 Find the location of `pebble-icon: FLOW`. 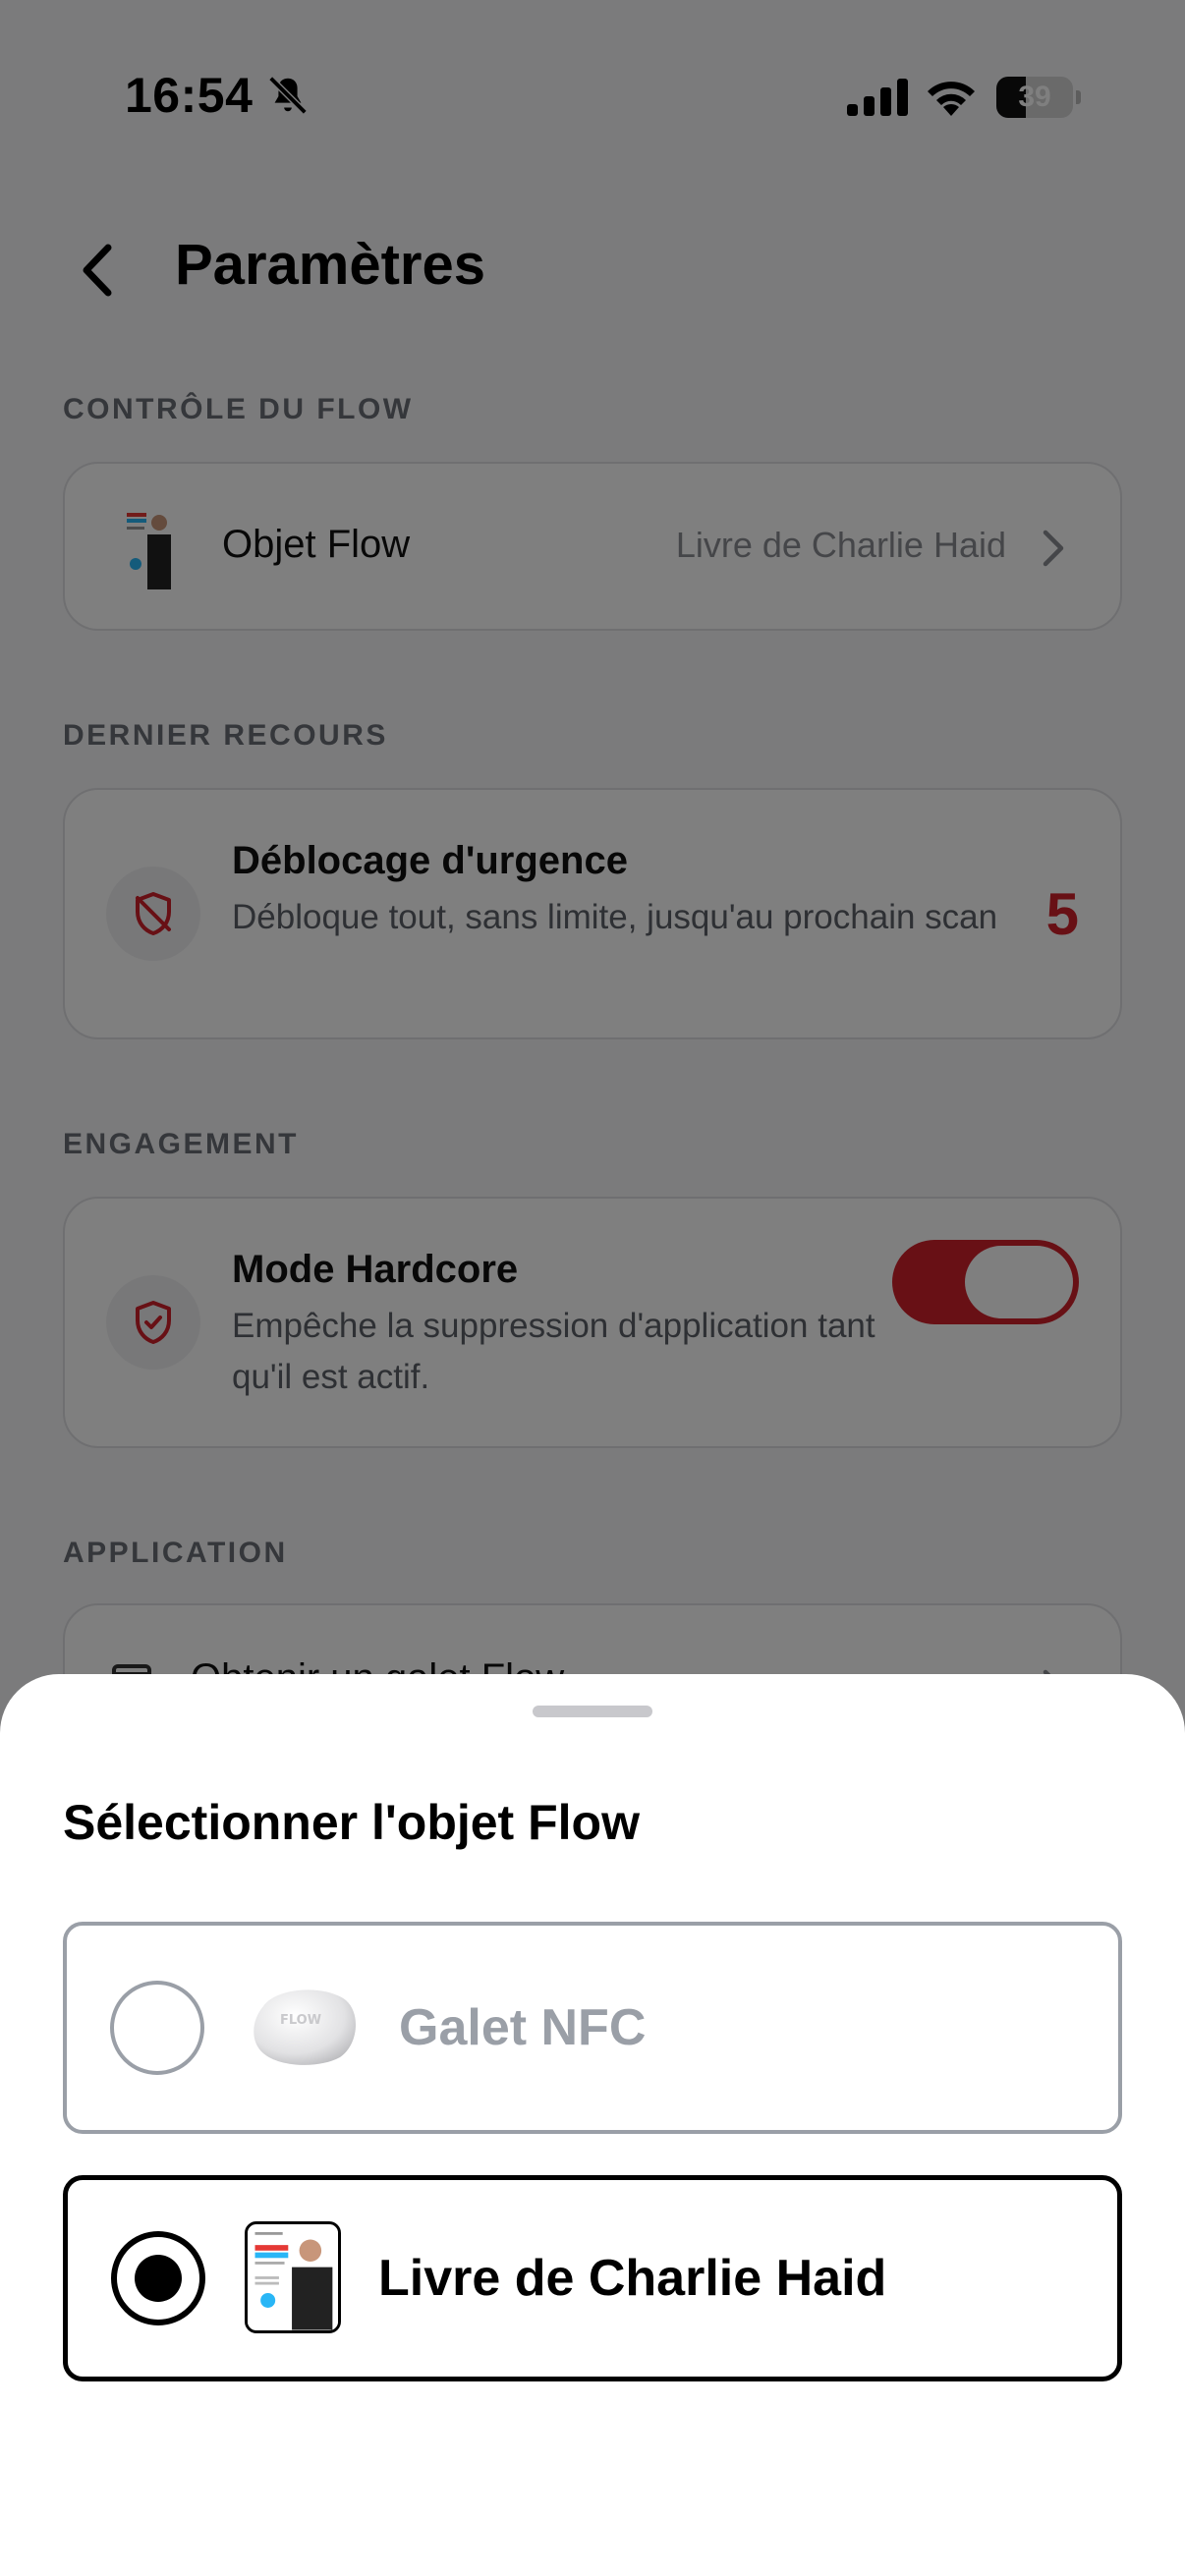

pebble-icon: FLOW is located at coordinates (306, 2027).